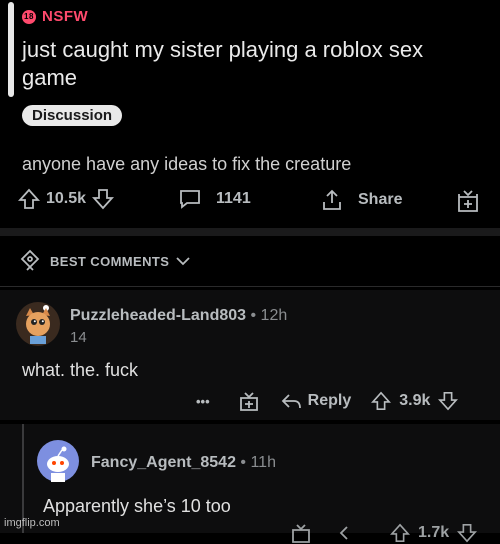  What do you see at coordinates (380, 199) in the screenshot?
I see `share-label: Share` at bounding box center [380, 199].